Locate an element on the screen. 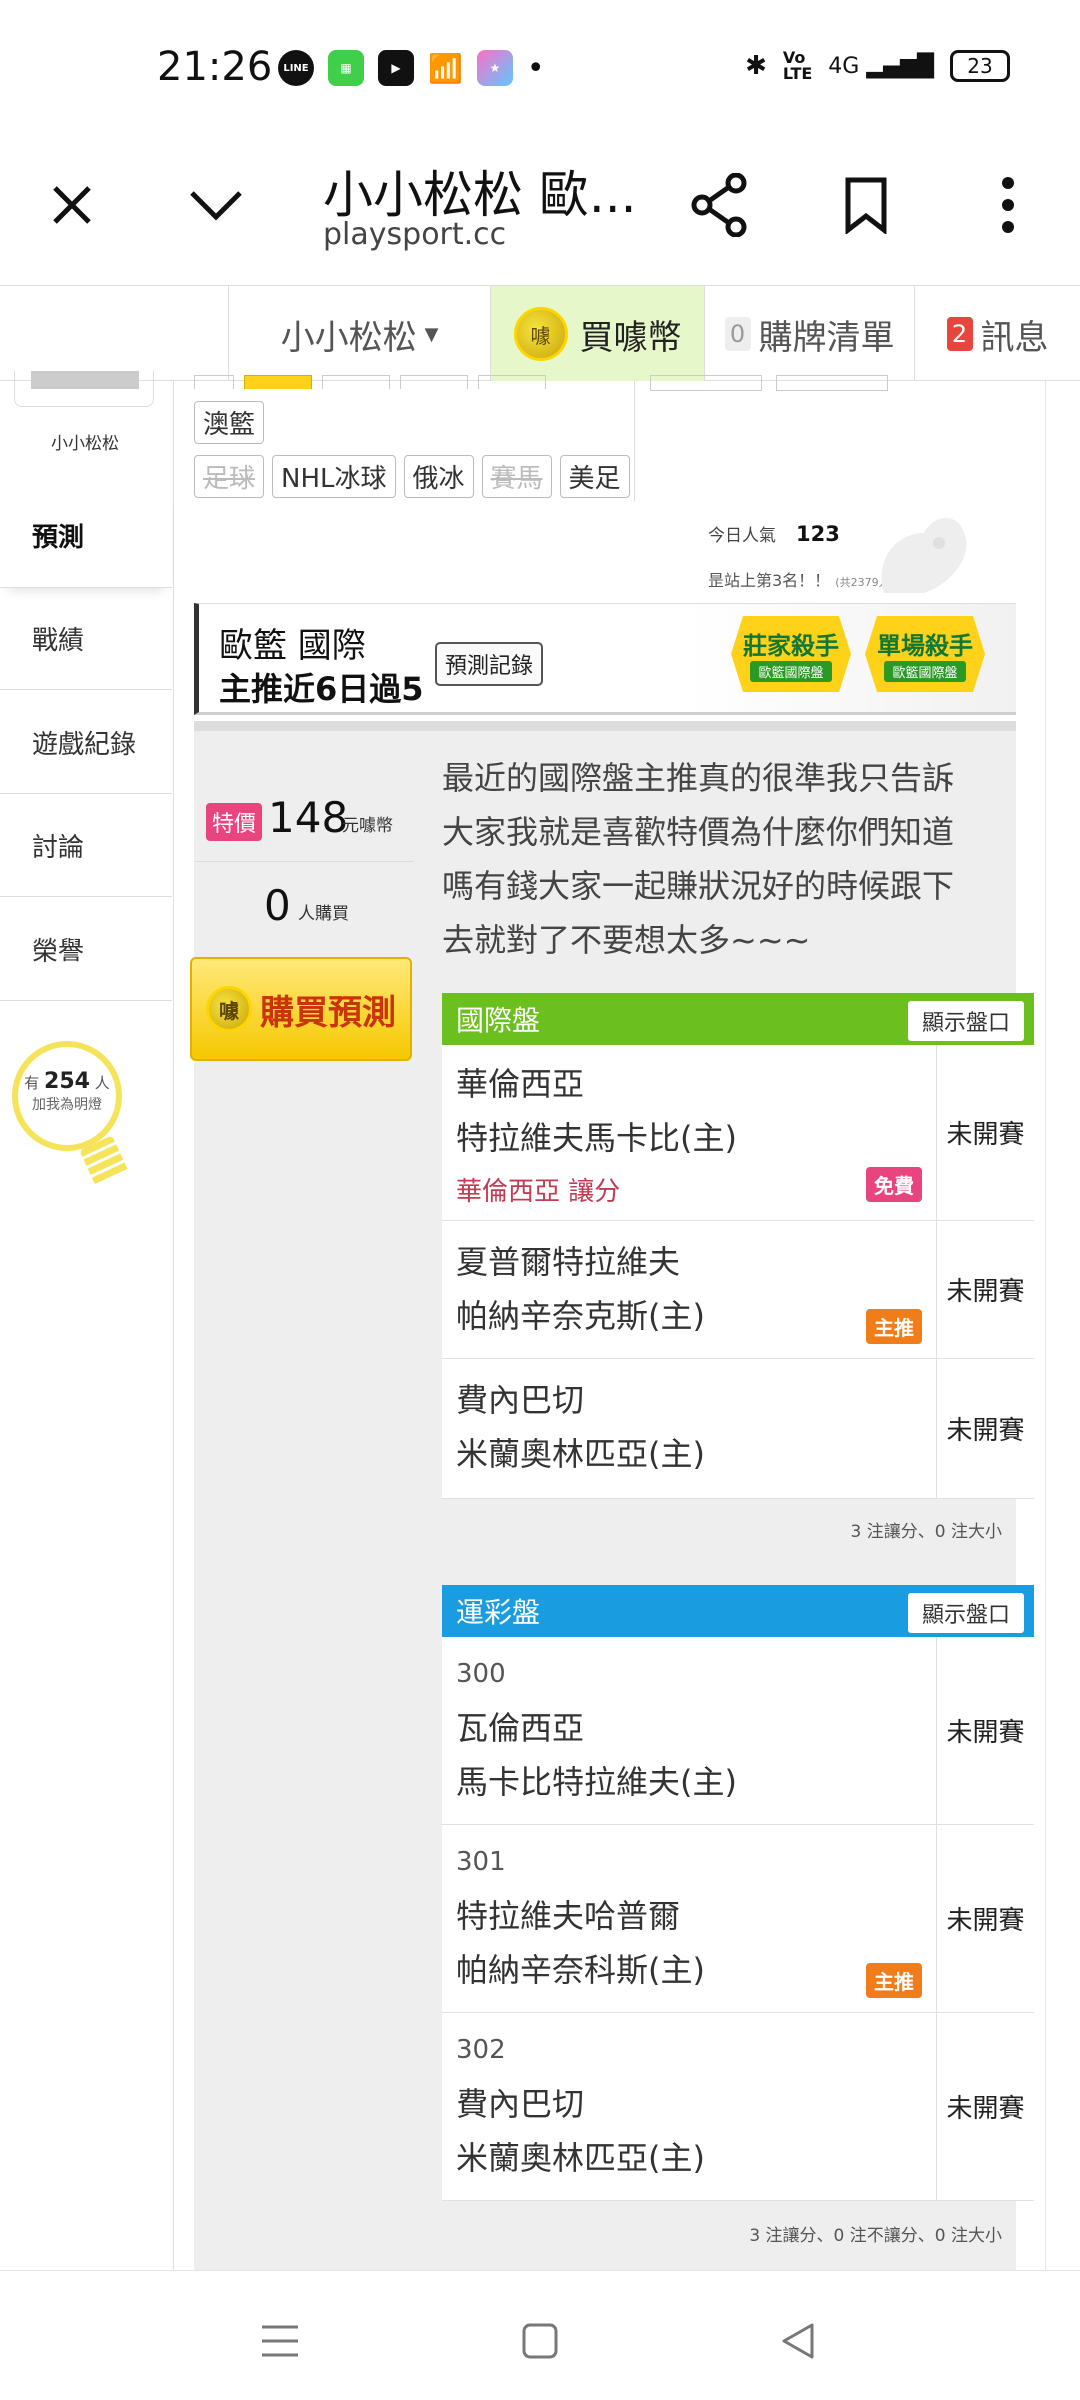 This screenshot has height=2400, width=1080. home-button is located at coordinates (540, 2341).